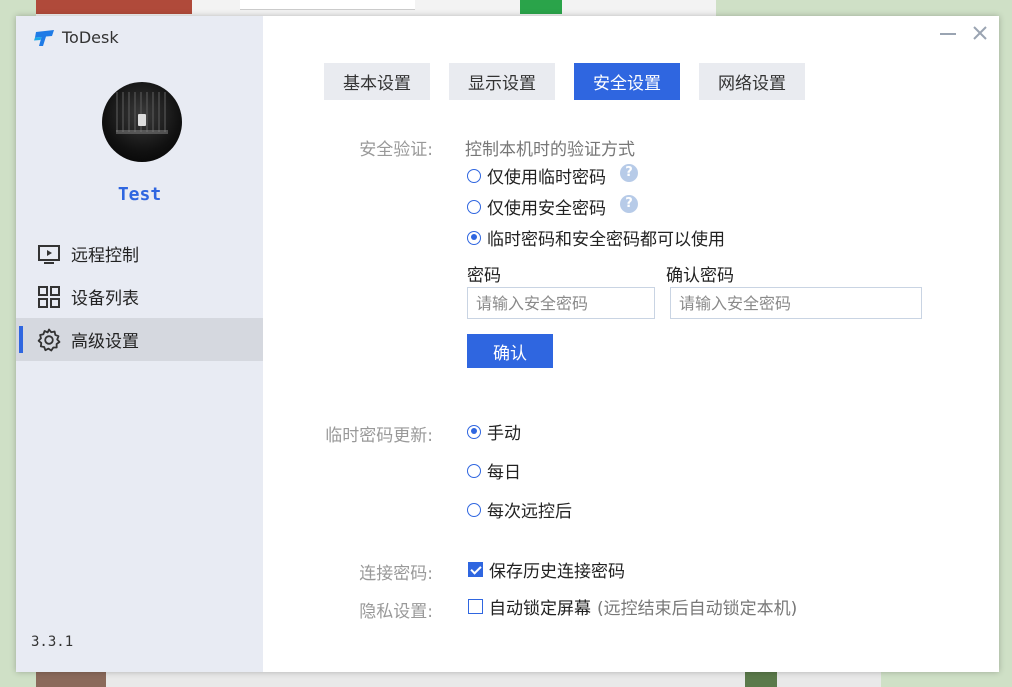 The image size is (1012, 687). I want to click on connect-password-label: 连接密码:, so click(396, 574).